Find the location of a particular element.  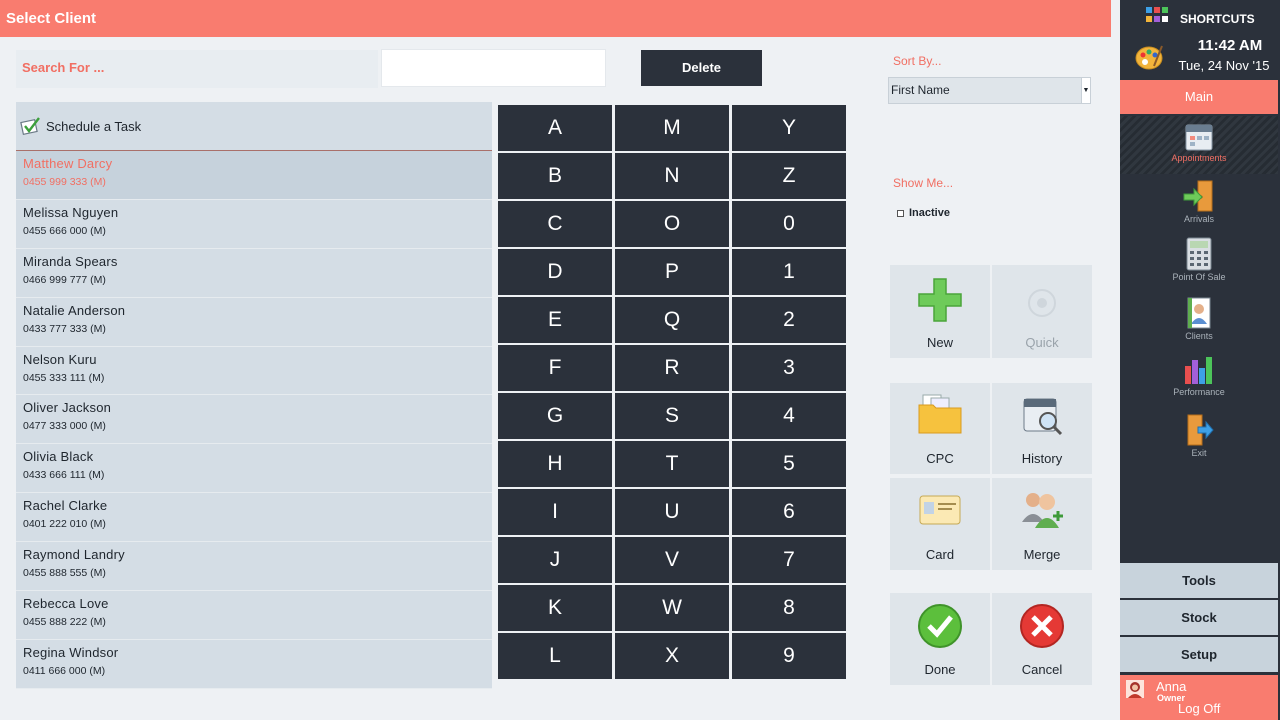

key-a: A is located at coordinates (555, 128).